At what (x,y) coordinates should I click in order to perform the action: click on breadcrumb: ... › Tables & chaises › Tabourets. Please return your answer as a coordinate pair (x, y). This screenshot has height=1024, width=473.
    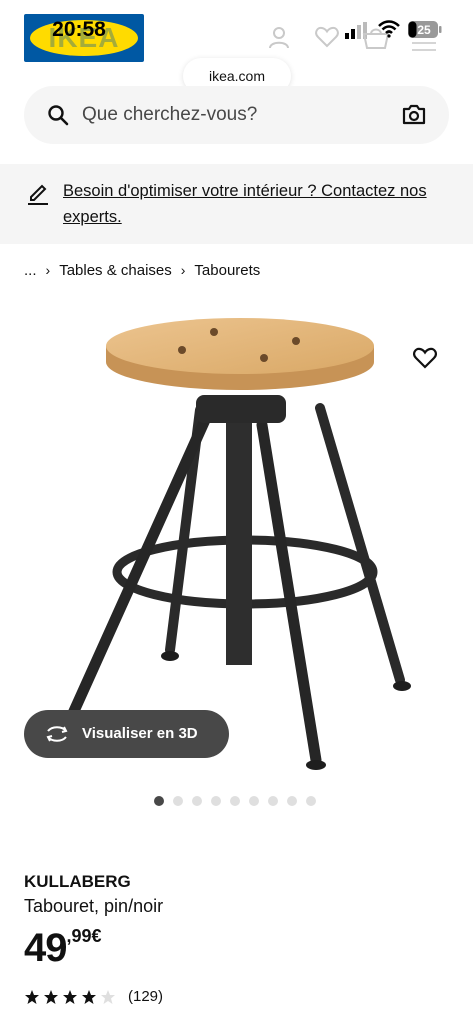
    Looking at the image, I should click on (142, 270).